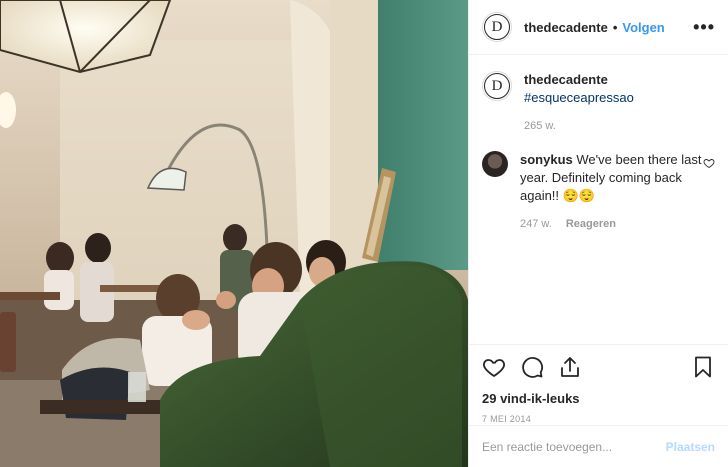  What do you see at coordinates (494, 367) in the screenshot?
I see `heart-icon` at bounding box center [494, 367].